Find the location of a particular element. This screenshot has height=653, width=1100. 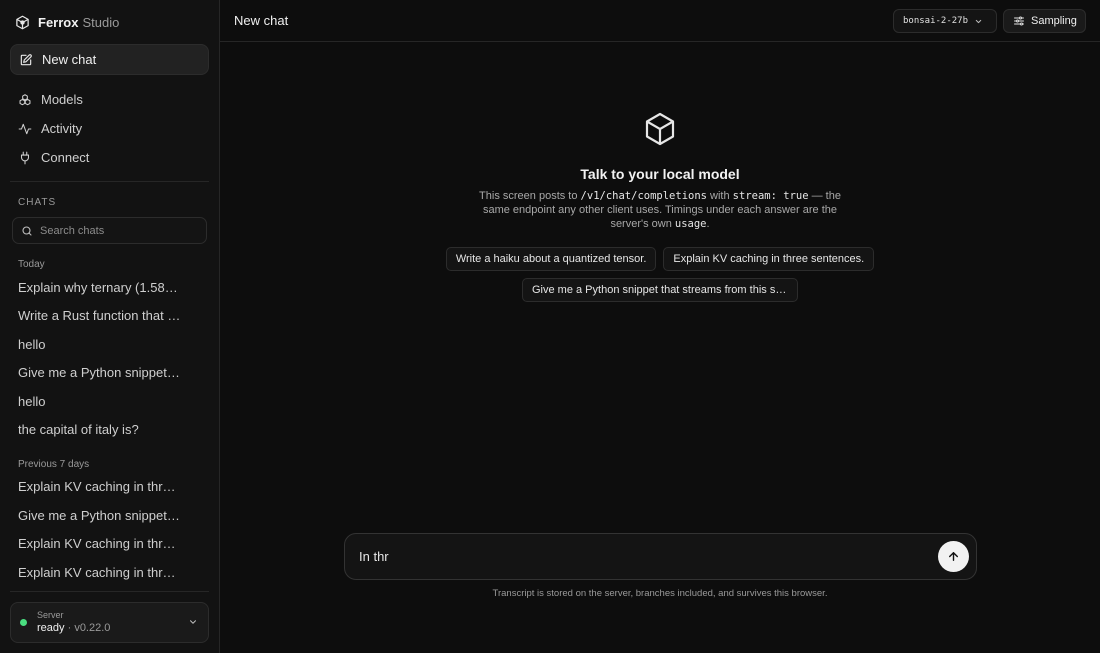

topbar: New chat bonsai-2-27b Sampling is located at coordinates (660, 21).